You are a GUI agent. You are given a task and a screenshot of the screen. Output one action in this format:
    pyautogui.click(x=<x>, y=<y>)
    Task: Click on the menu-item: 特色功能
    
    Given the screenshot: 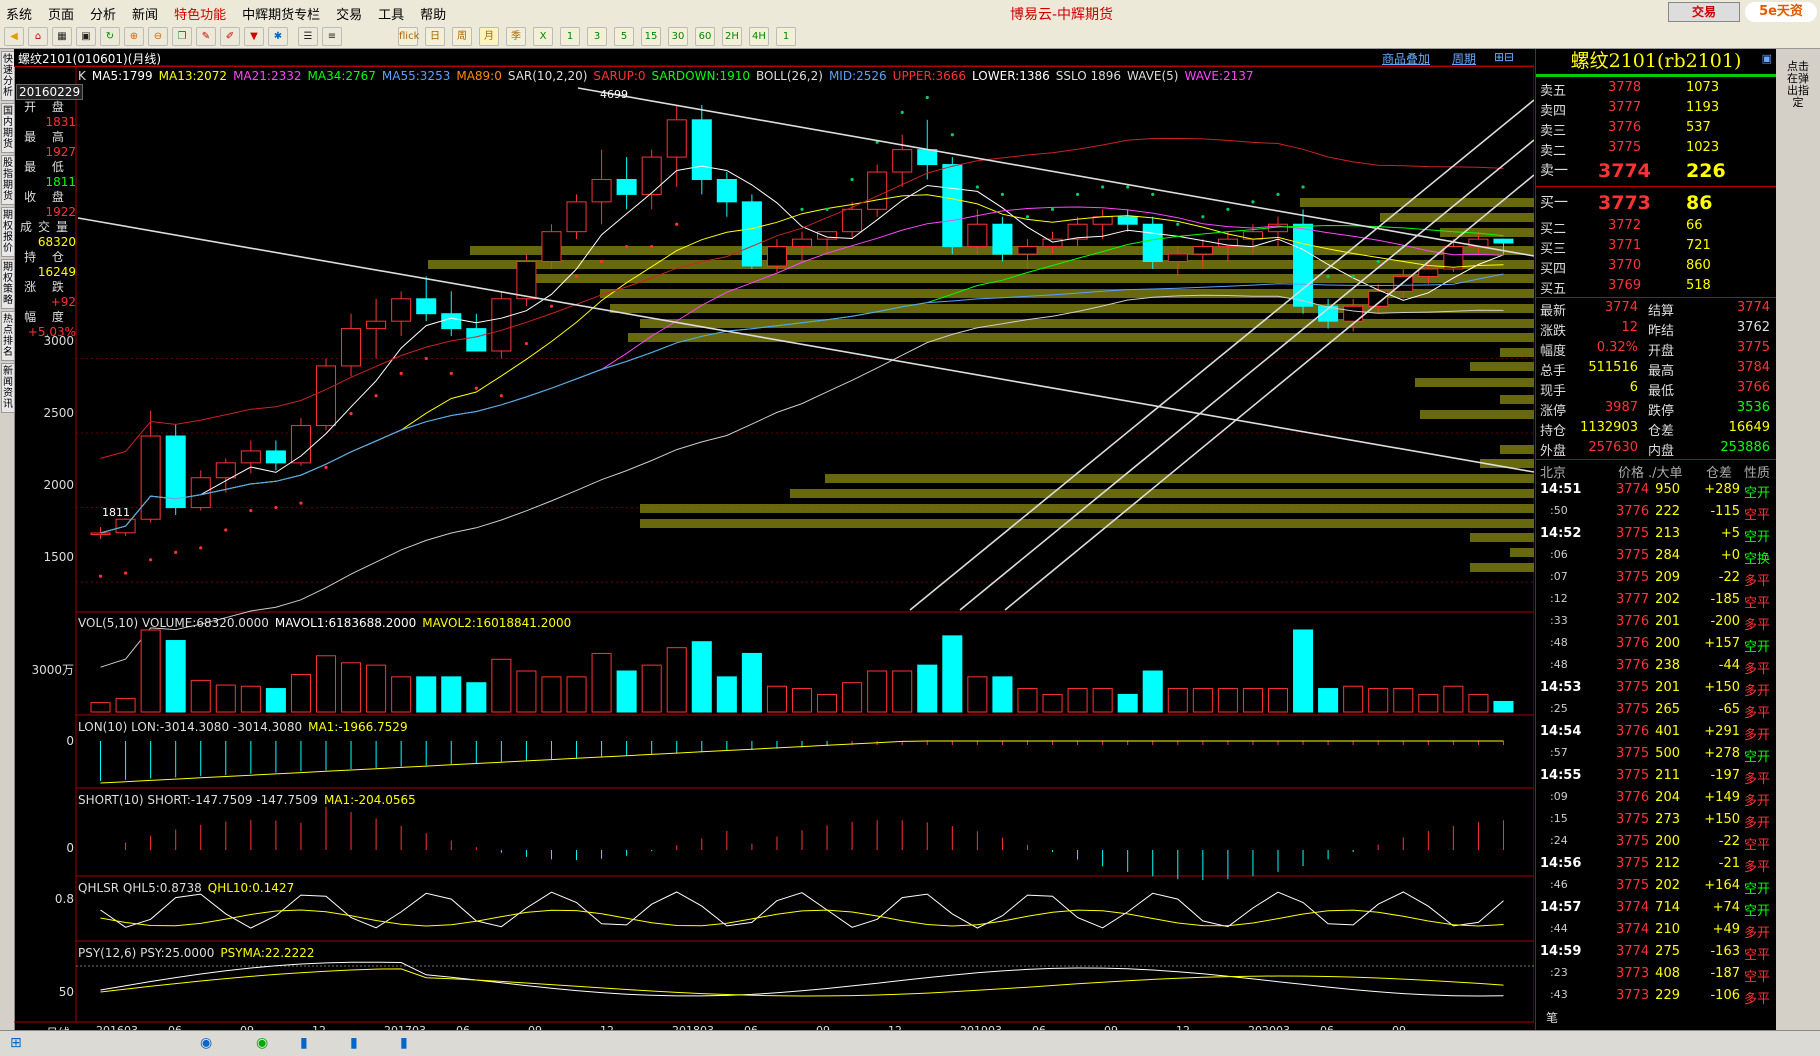 What is the action you would take?
    pyautogui.click(x=202, y=12)
    